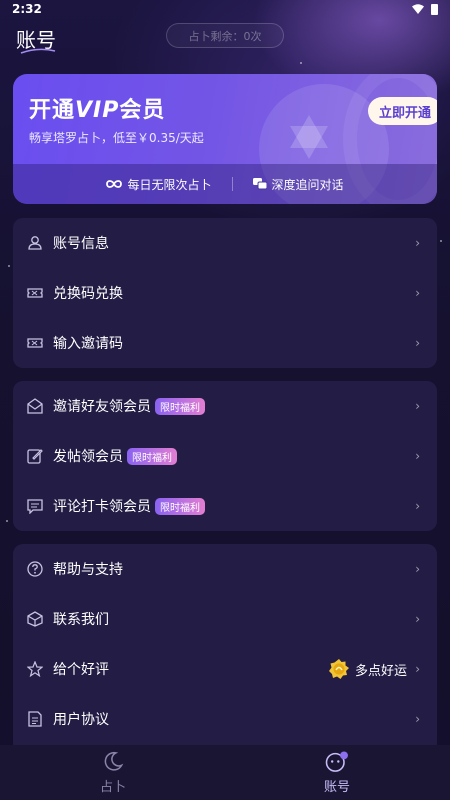  Describe the element at coordinates (225, 569) in the screenshot. I see `menu-item-help: 帮助与支持 ›` at that location.